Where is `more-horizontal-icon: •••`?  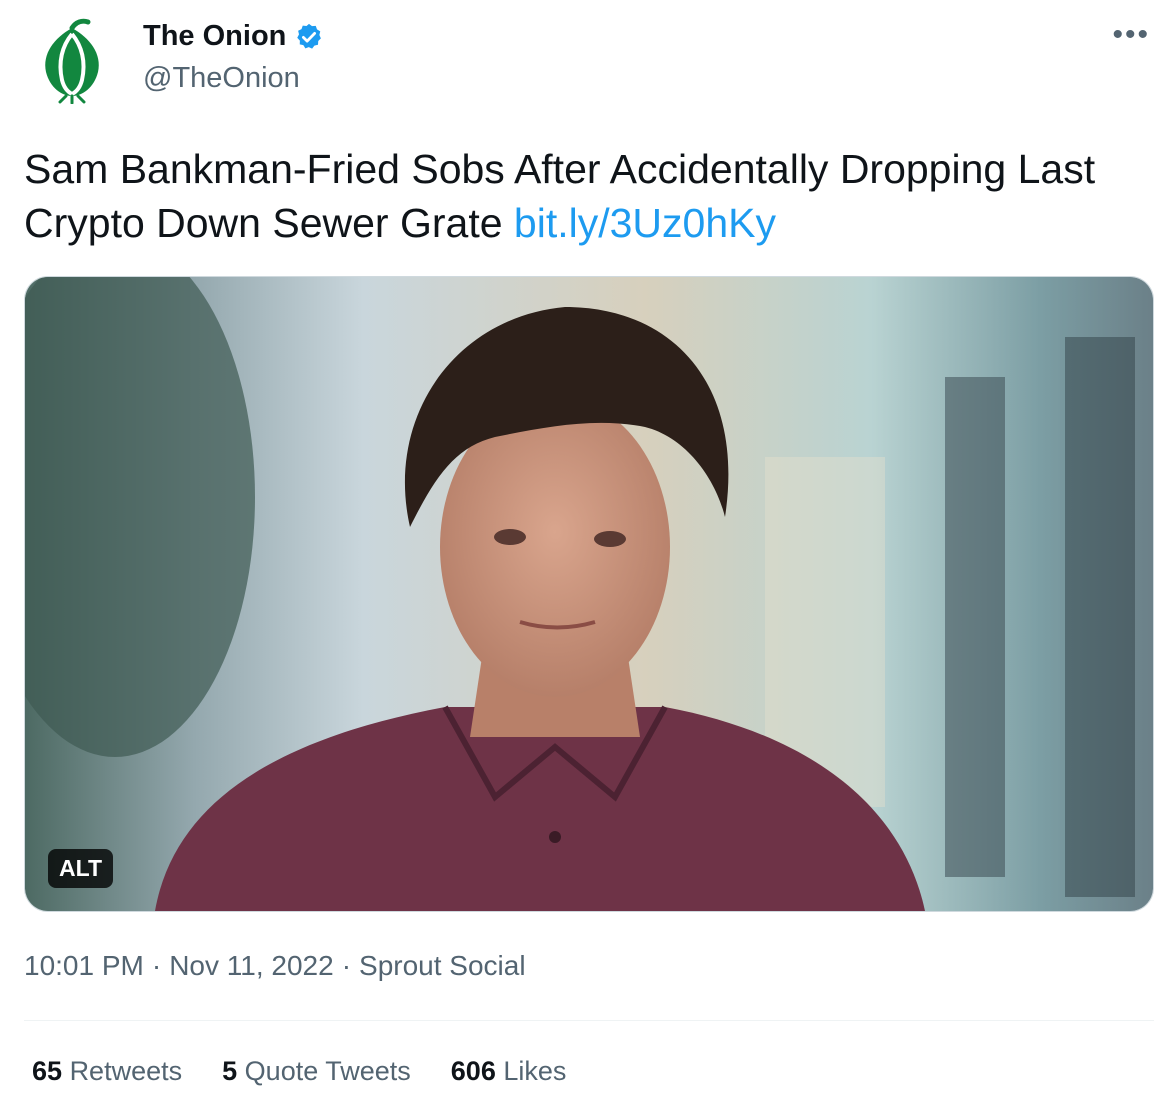 more-horizontal-icon: ••• is located at coordinates (1131, 35).